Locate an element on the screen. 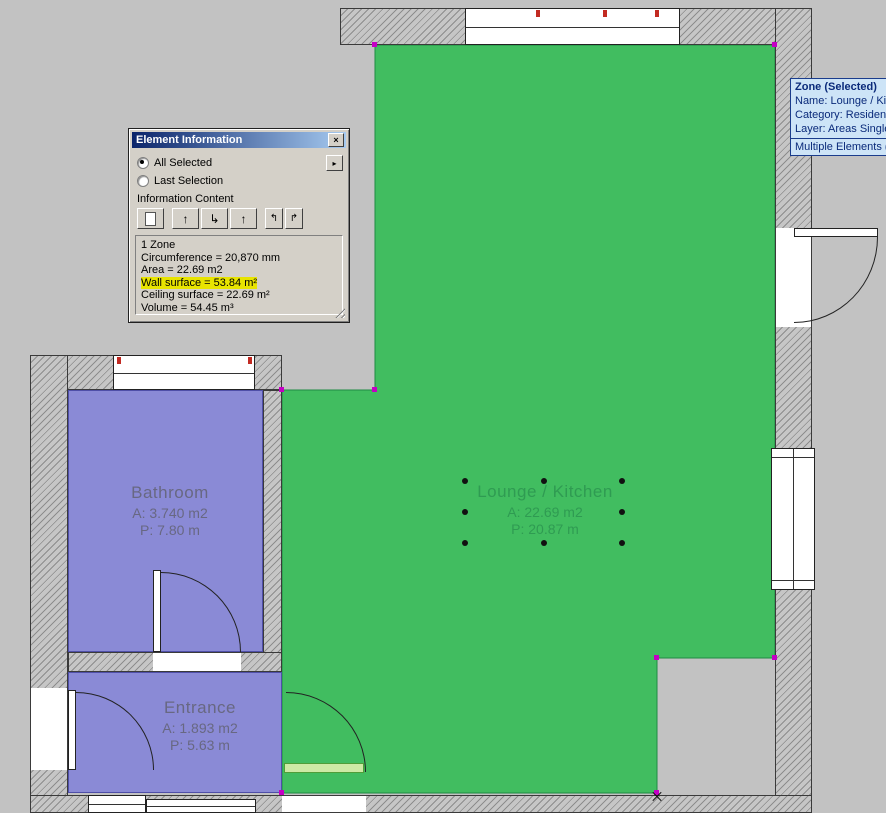 This screenshot has width=886, height=813. radio-row-last-selection: Last Selection is located at coordinates (240, 181).